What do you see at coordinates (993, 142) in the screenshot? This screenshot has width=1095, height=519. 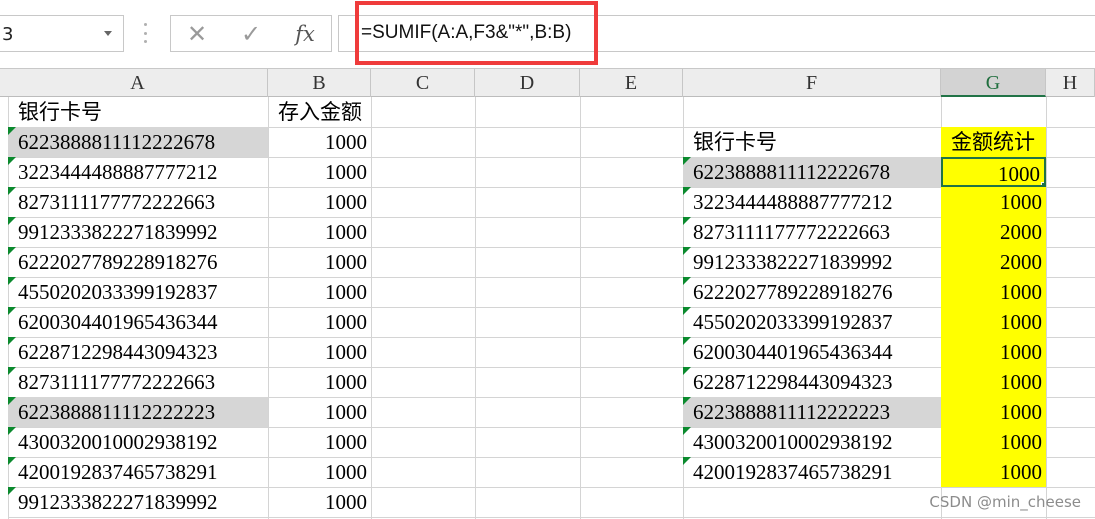 I see `cell-g2: 金额统计` at bounding box center [993, 142].